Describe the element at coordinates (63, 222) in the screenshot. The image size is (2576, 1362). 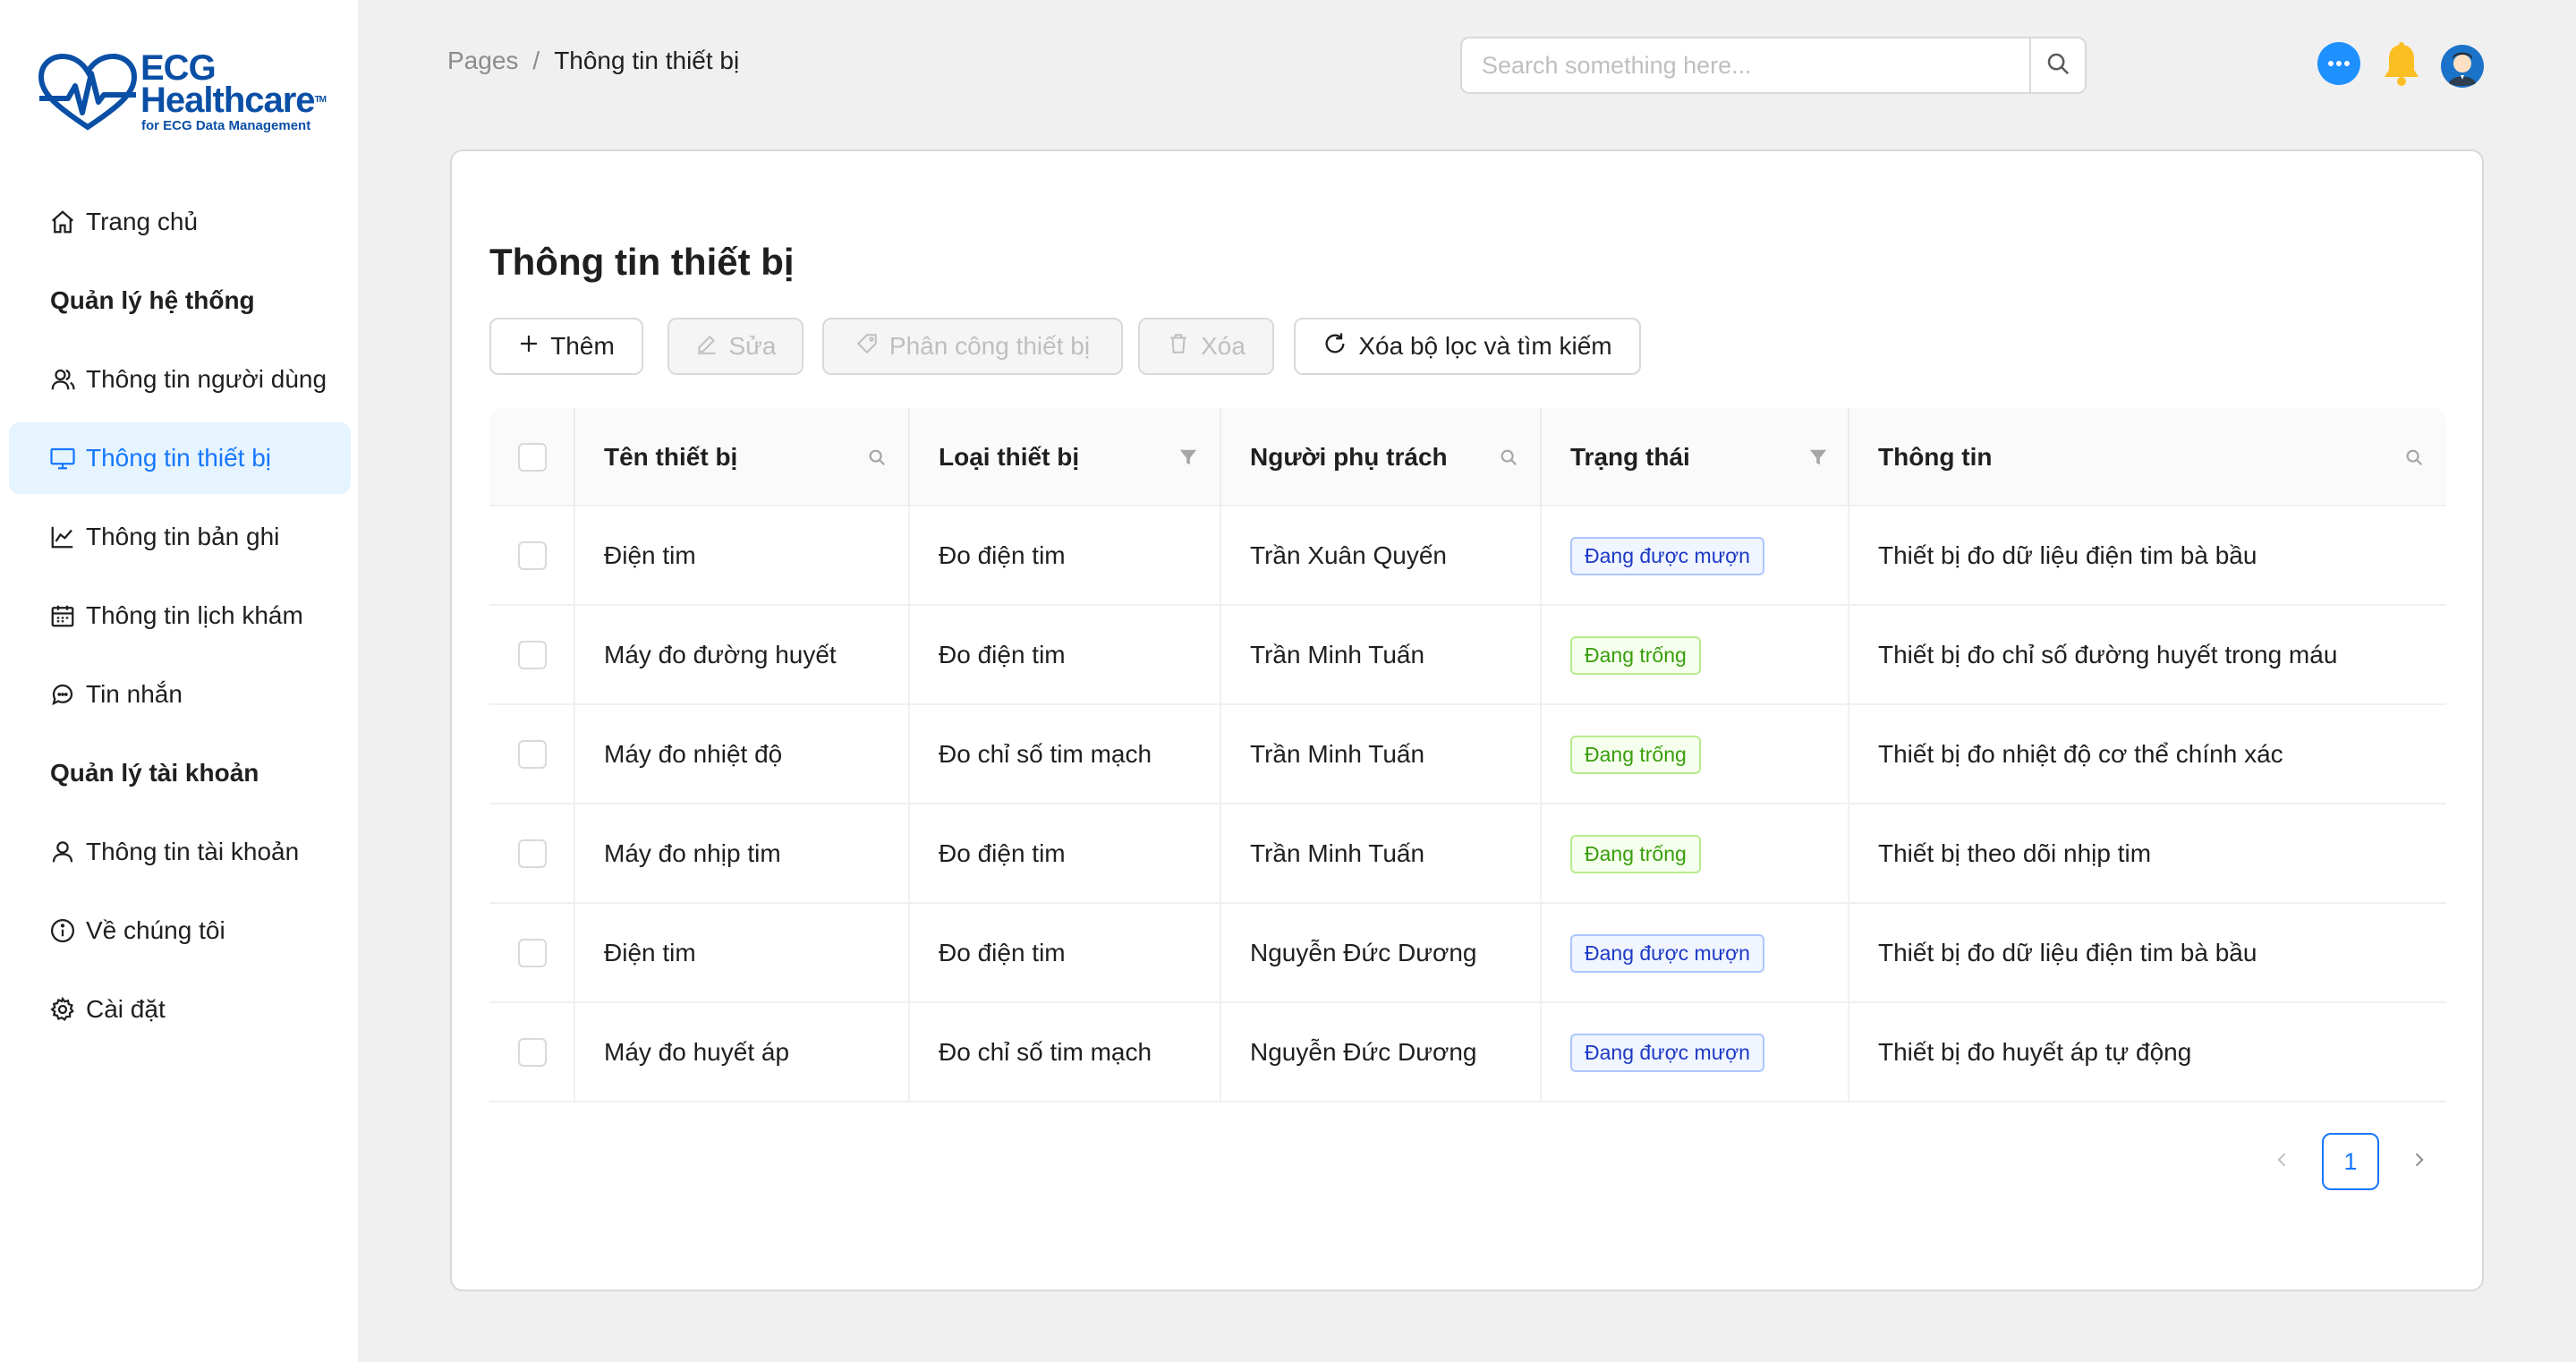
I see `home-icon` at that location.